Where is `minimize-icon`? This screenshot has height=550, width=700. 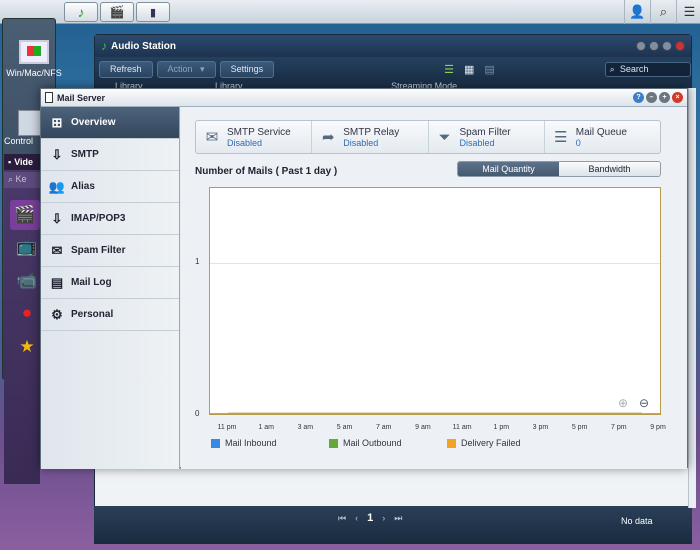
minimize-icon is located at coordinates (654, 46).